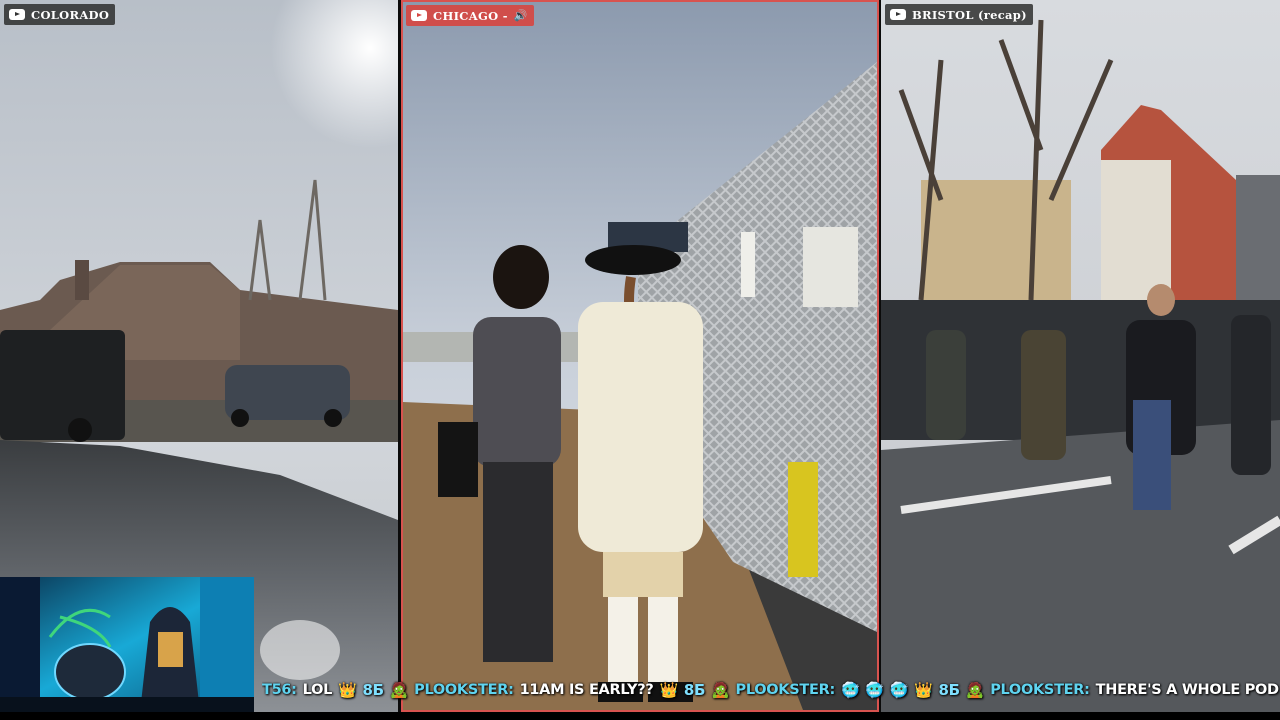  I want to click on chat-message: THERE'S A WHOLE POD OF THEM, so click(1187, 690).